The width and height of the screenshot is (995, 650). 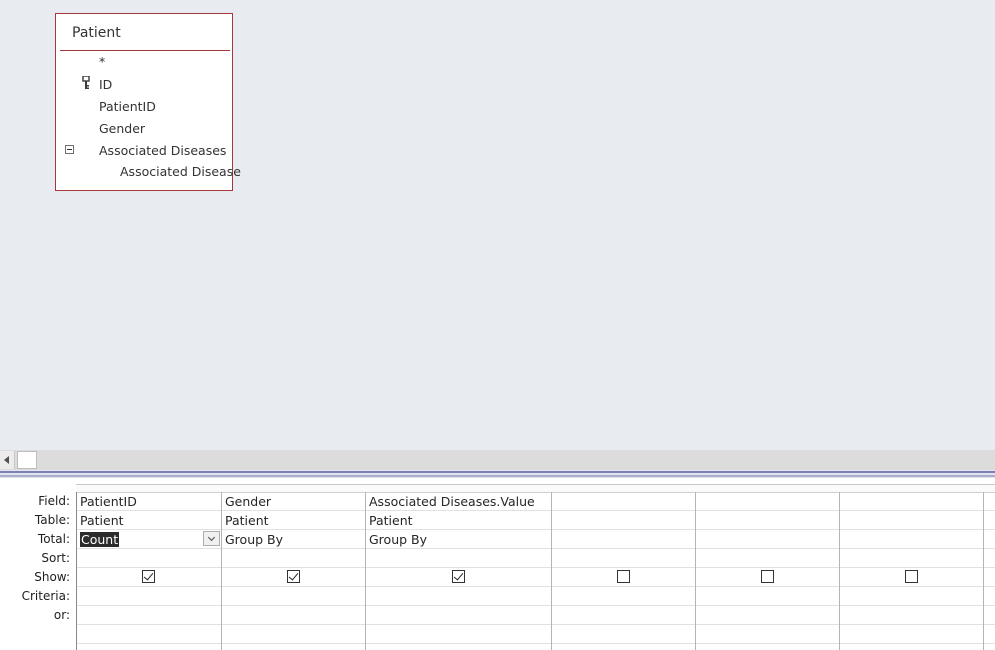 I want to click on grid-column-7-partial, so click(x=989, y=571).